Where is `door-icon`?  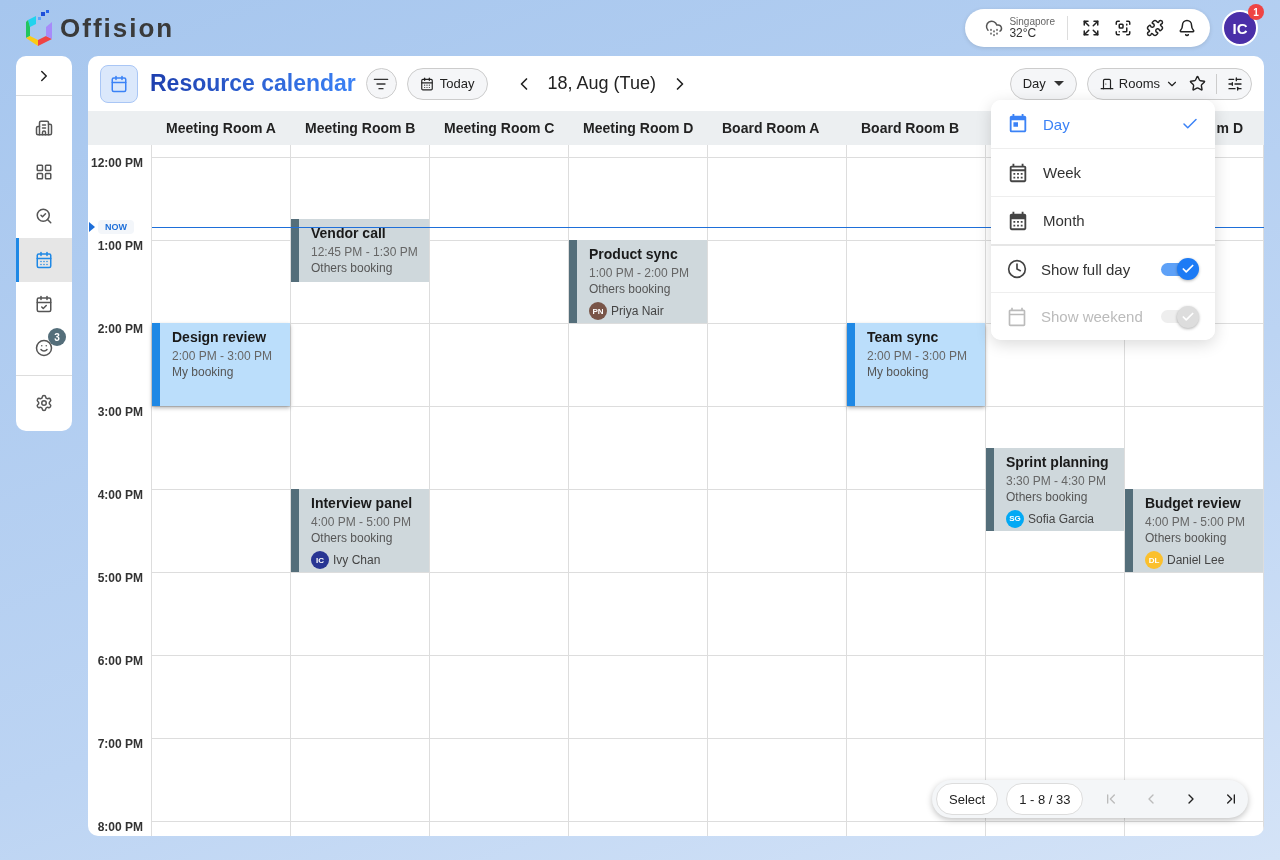
door-icon is located at coordinates (1106, 83).